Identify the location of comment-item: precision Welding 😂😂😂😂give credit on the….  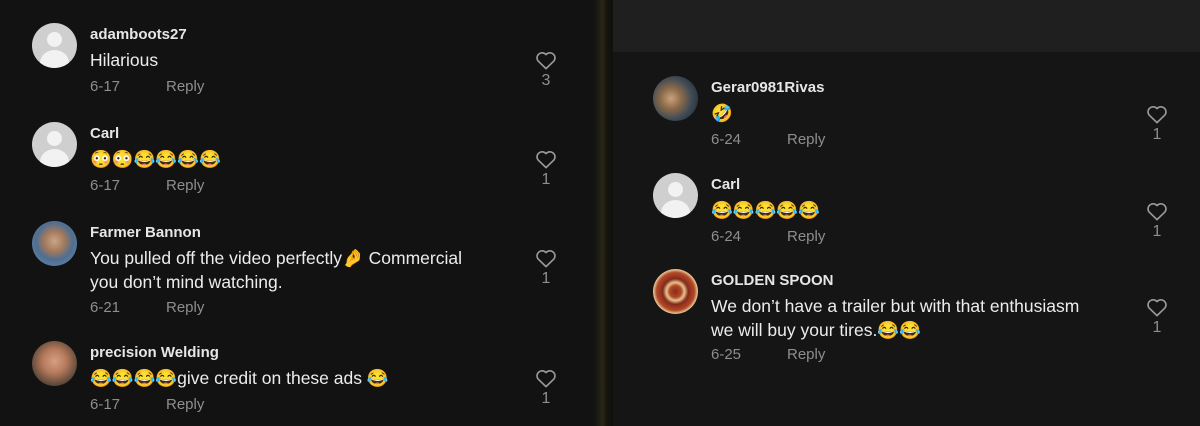
(302, 381).